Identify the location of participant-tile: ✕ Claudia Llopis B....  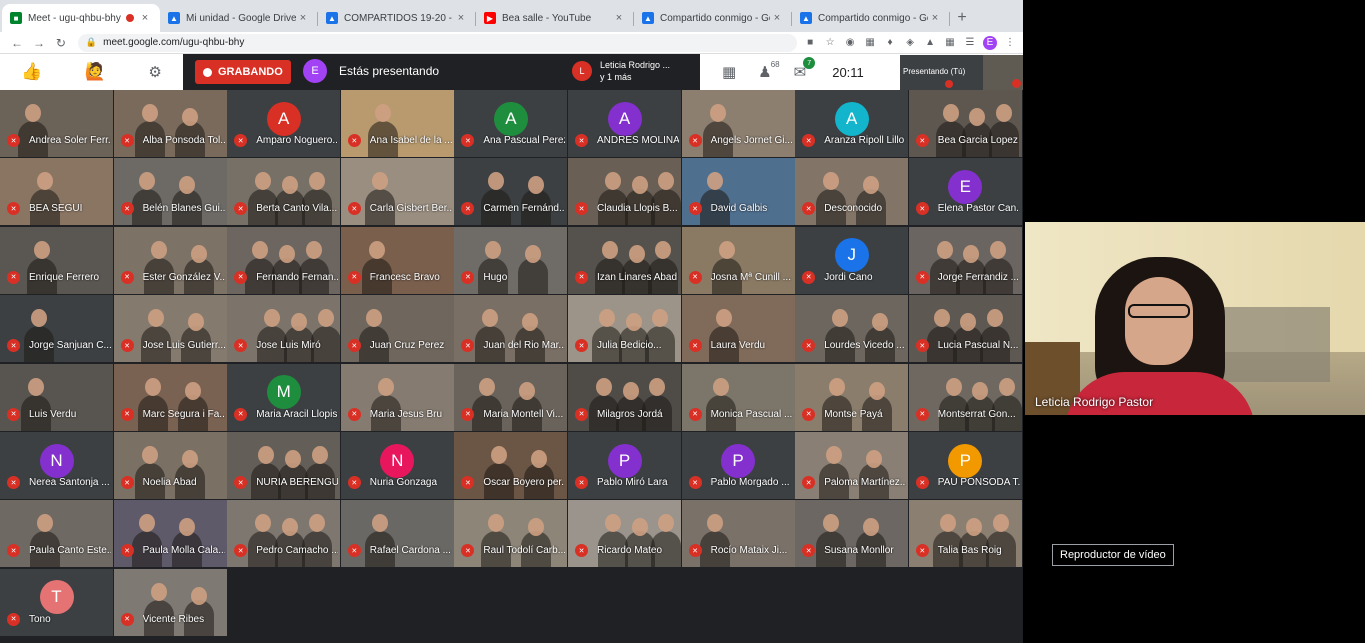
(624, 192).